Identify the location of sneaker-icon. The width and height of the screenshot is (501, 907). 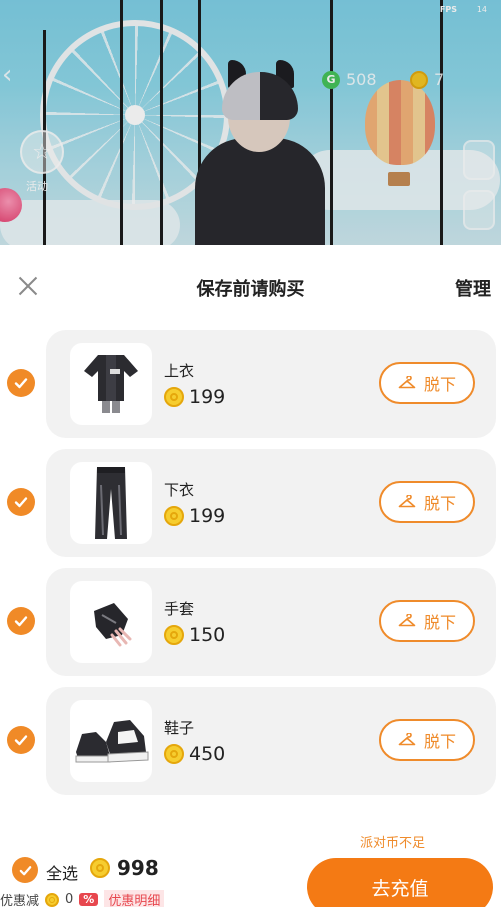
(112, 741).